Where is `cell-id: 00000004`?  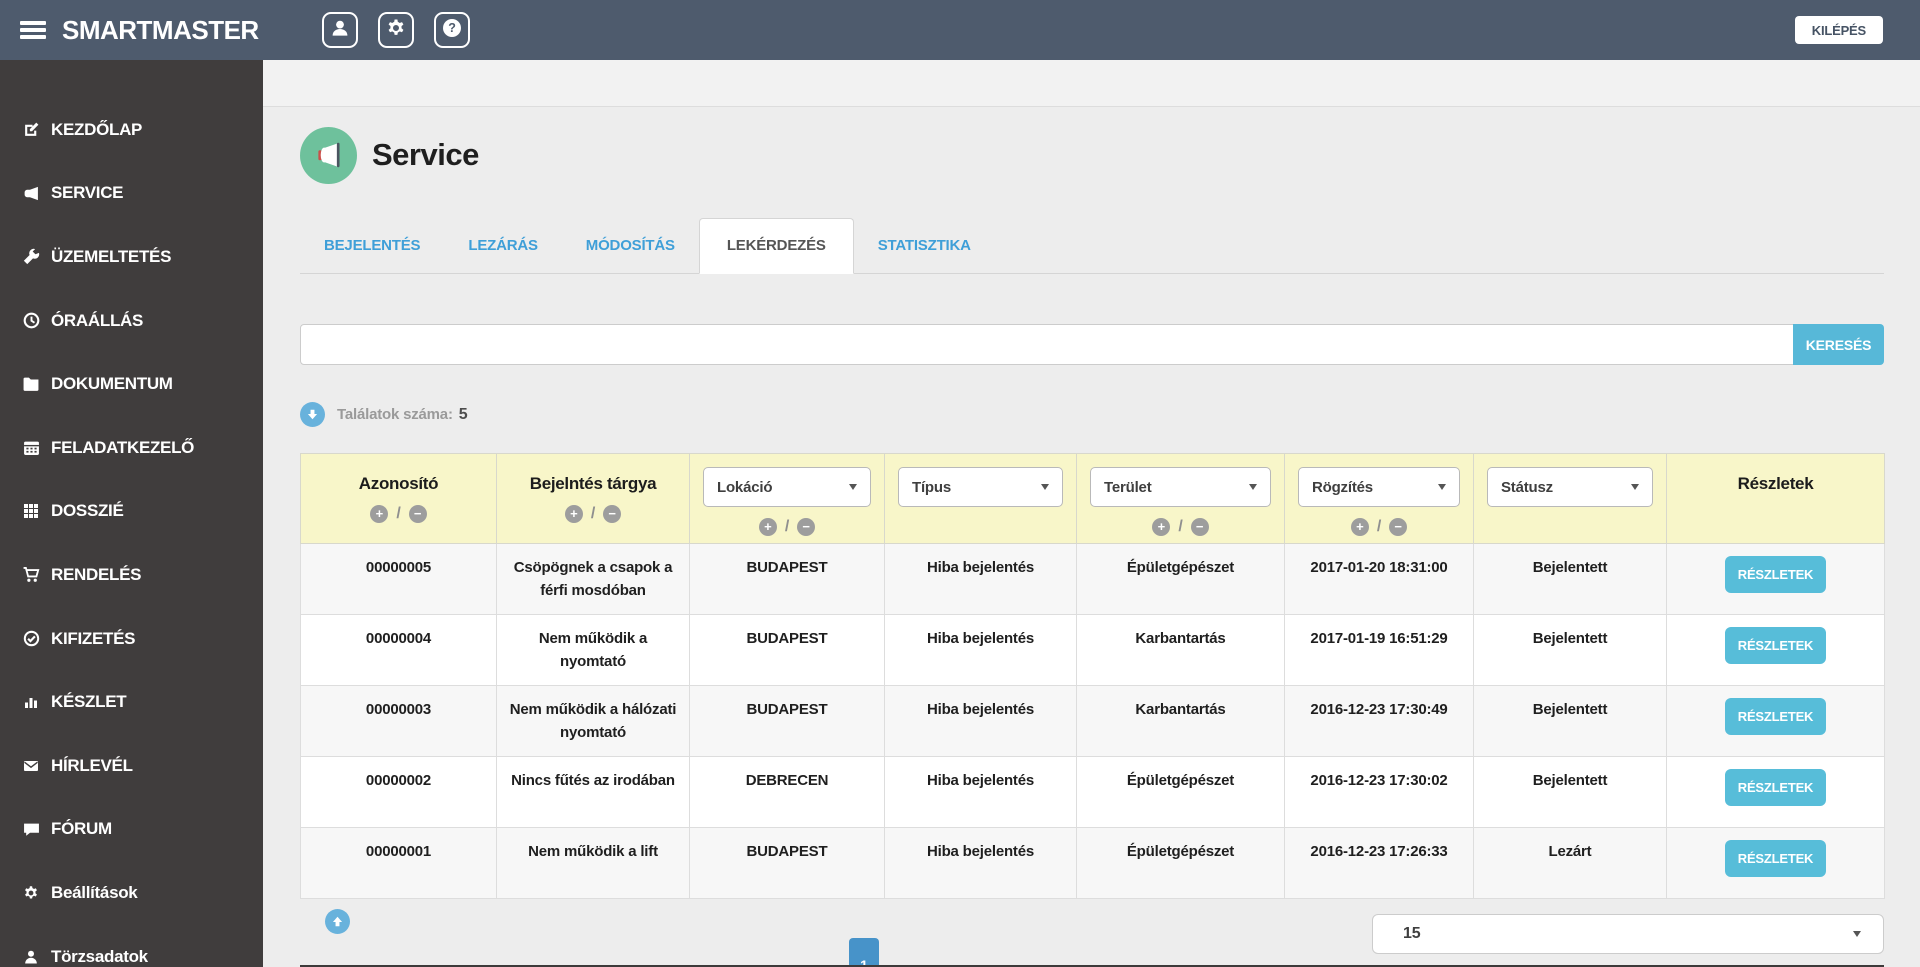 cell-id: 00000004 is located at coordinates (398, 650).